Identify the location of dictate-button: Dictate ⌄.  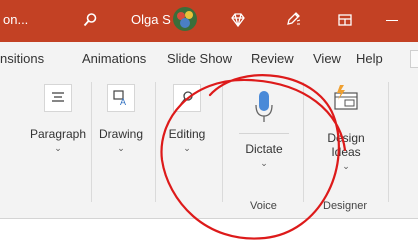
(264, 129).